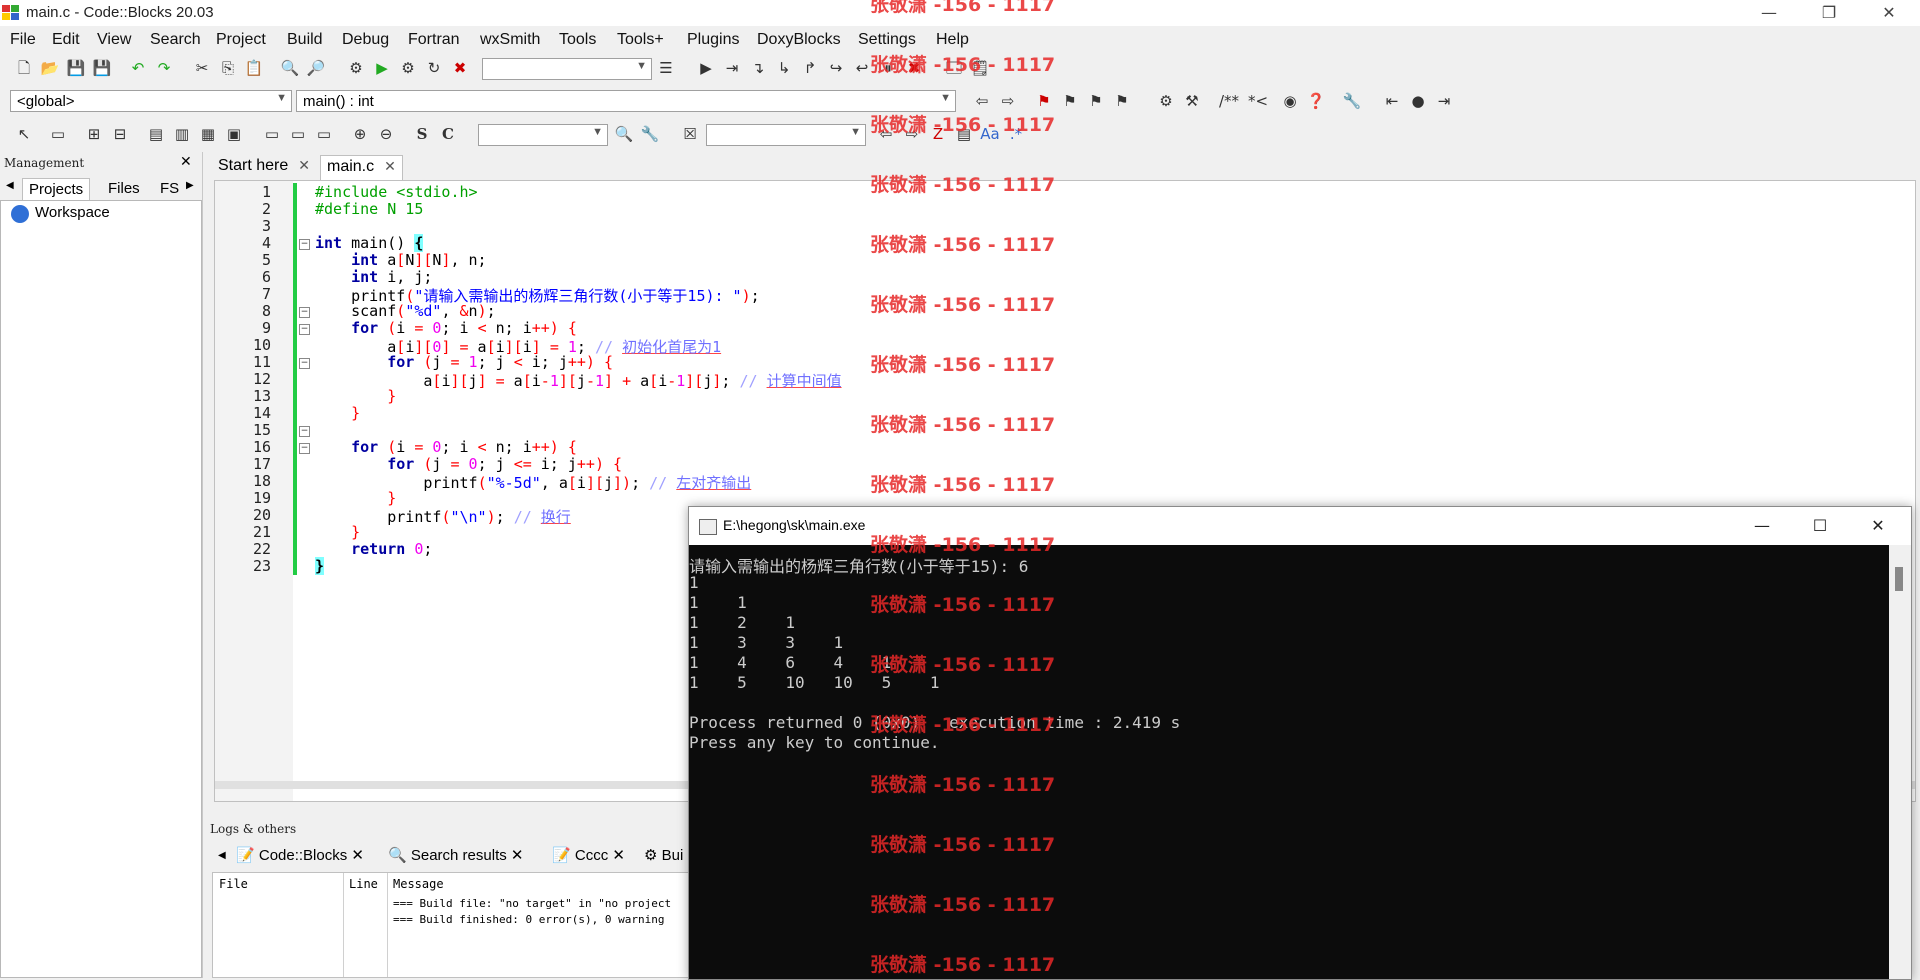 Image resolution: width=1920 pixels, height=980 pixels. I want to click on c-icon: C, so click(448, 134).